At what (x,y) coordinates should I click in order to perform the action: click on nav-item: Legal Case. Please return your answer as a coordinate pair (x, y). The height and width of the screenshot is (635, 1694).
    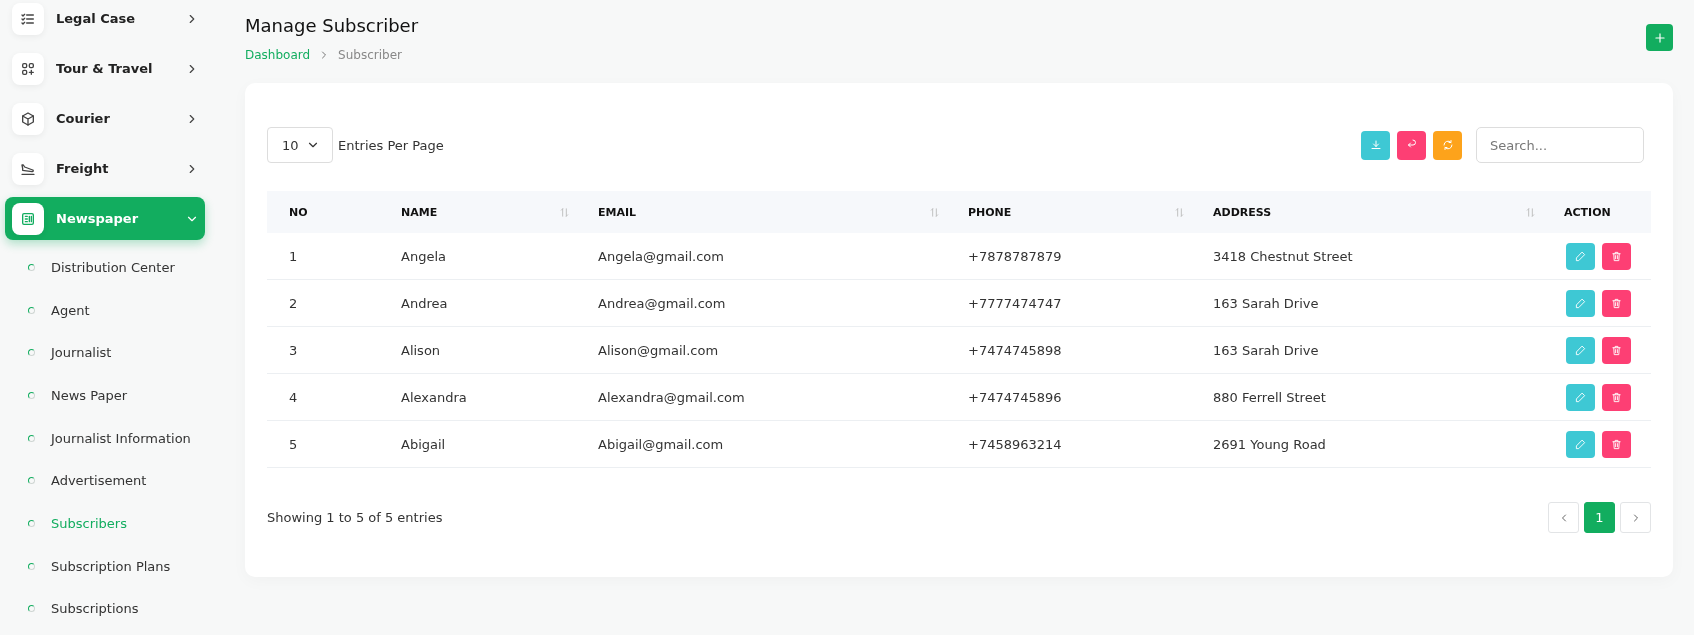
    Looking at the image, I should click on (108, 18).